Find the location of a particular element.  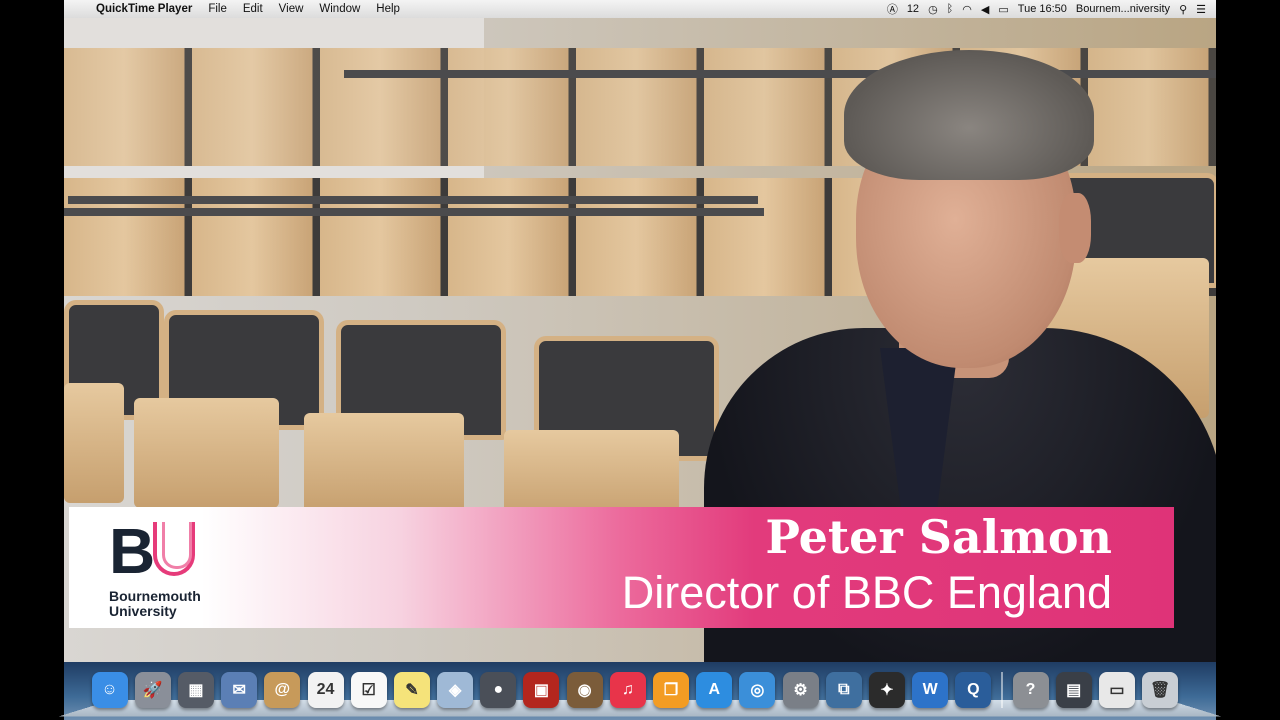

notes-icon: ✎ is located at coordinates (411, 690).